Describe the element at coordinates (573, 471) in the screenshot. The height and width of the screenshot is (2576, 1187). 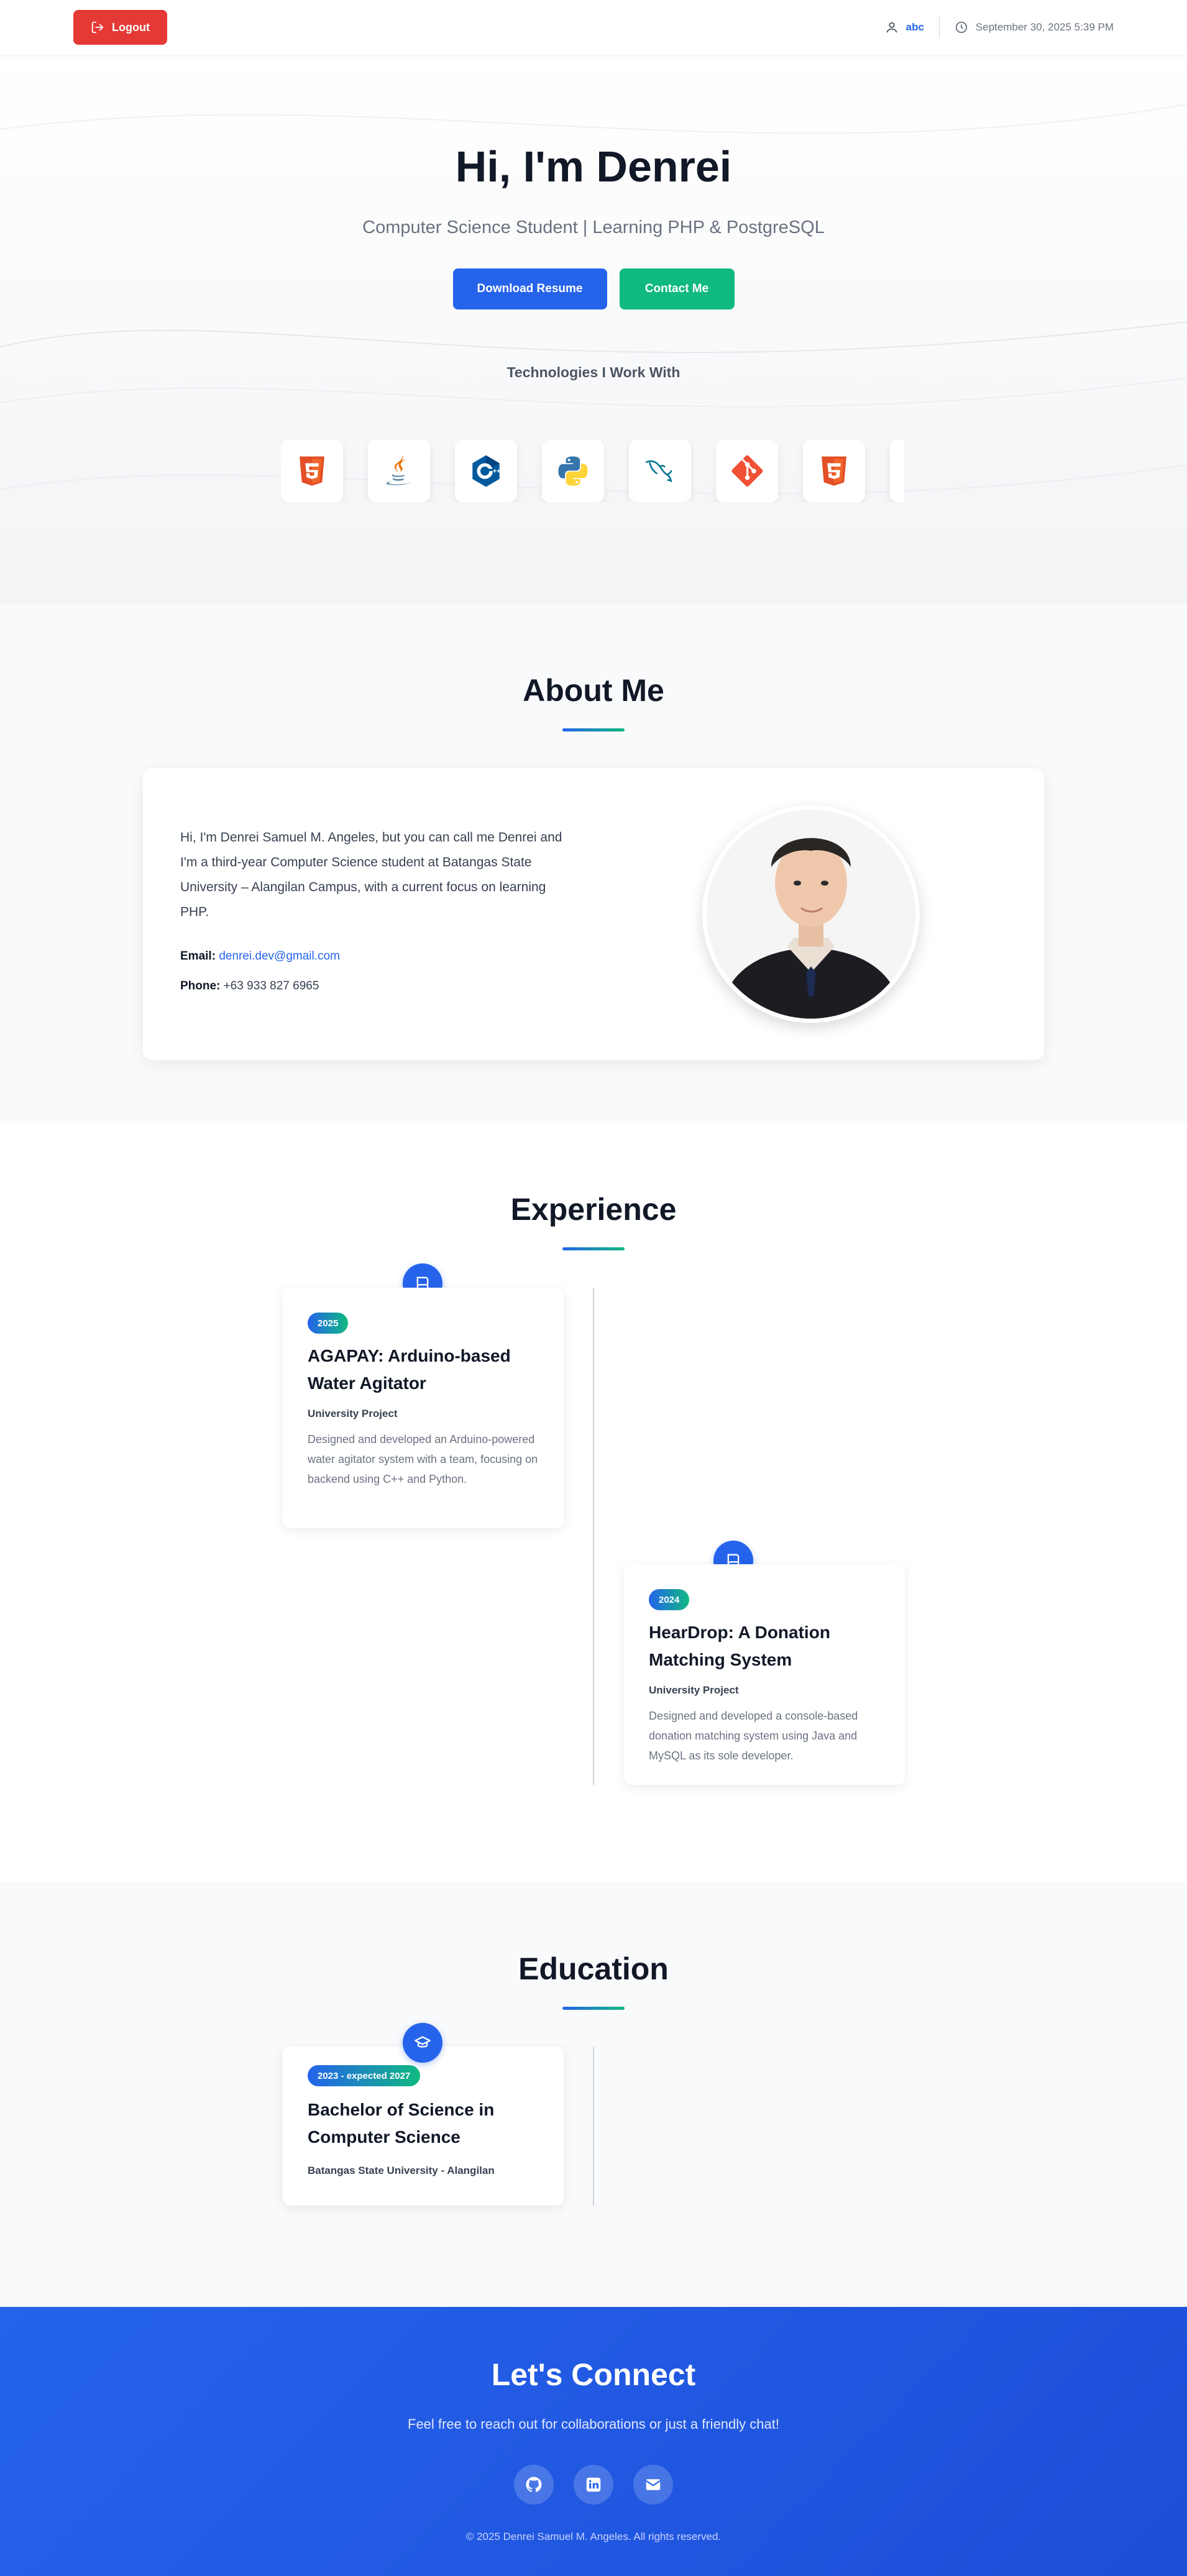
I see `python-icon` at that location.